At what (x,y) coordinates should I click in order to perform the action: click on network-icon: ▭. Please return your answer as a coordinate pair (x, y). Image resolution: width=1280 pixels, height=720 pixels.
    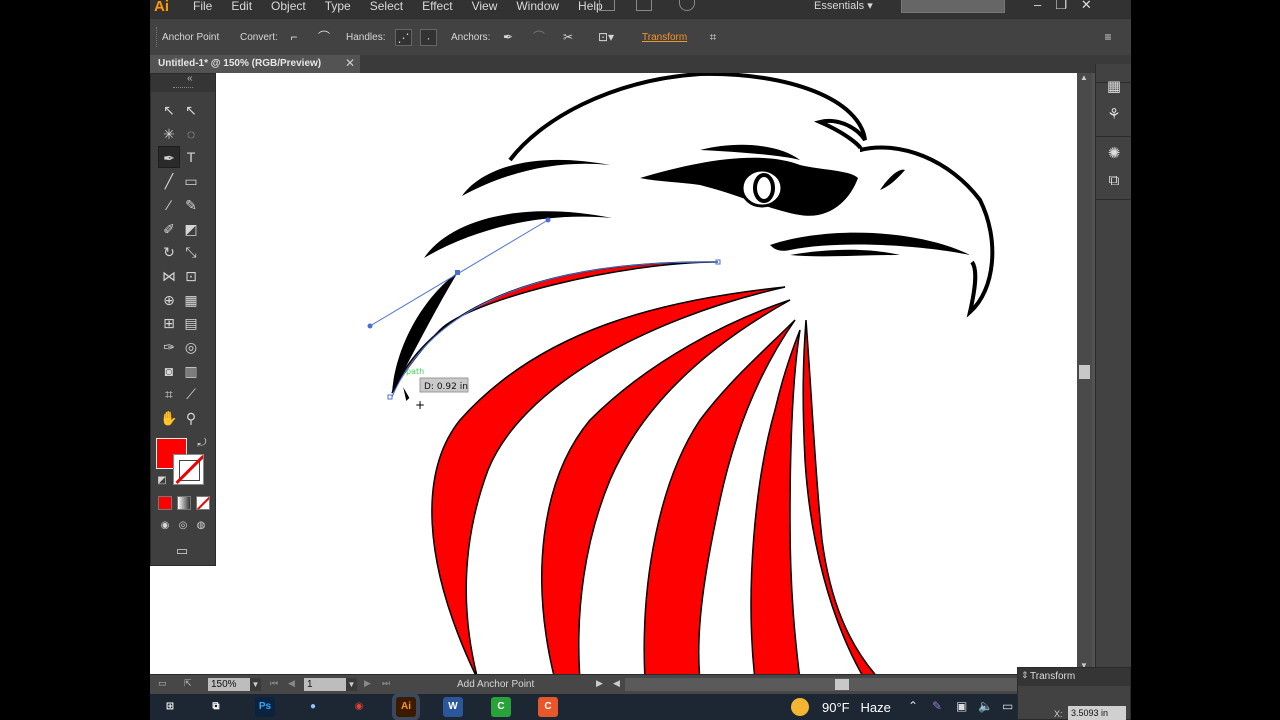
    Looking at the image, I should click on (1007, 706).